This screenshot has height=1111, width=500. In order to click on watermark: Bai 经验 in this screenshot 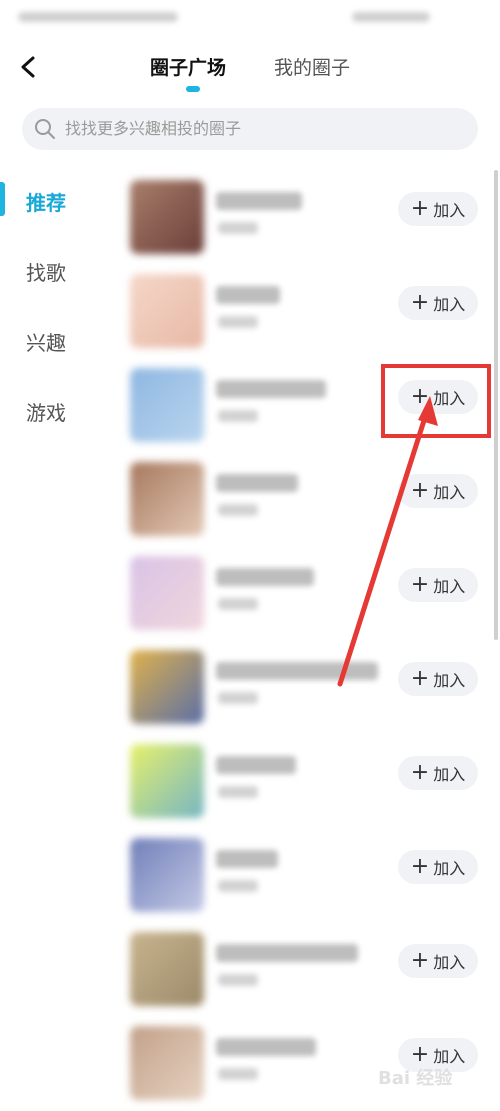, I will do `click(415, 1078)`.